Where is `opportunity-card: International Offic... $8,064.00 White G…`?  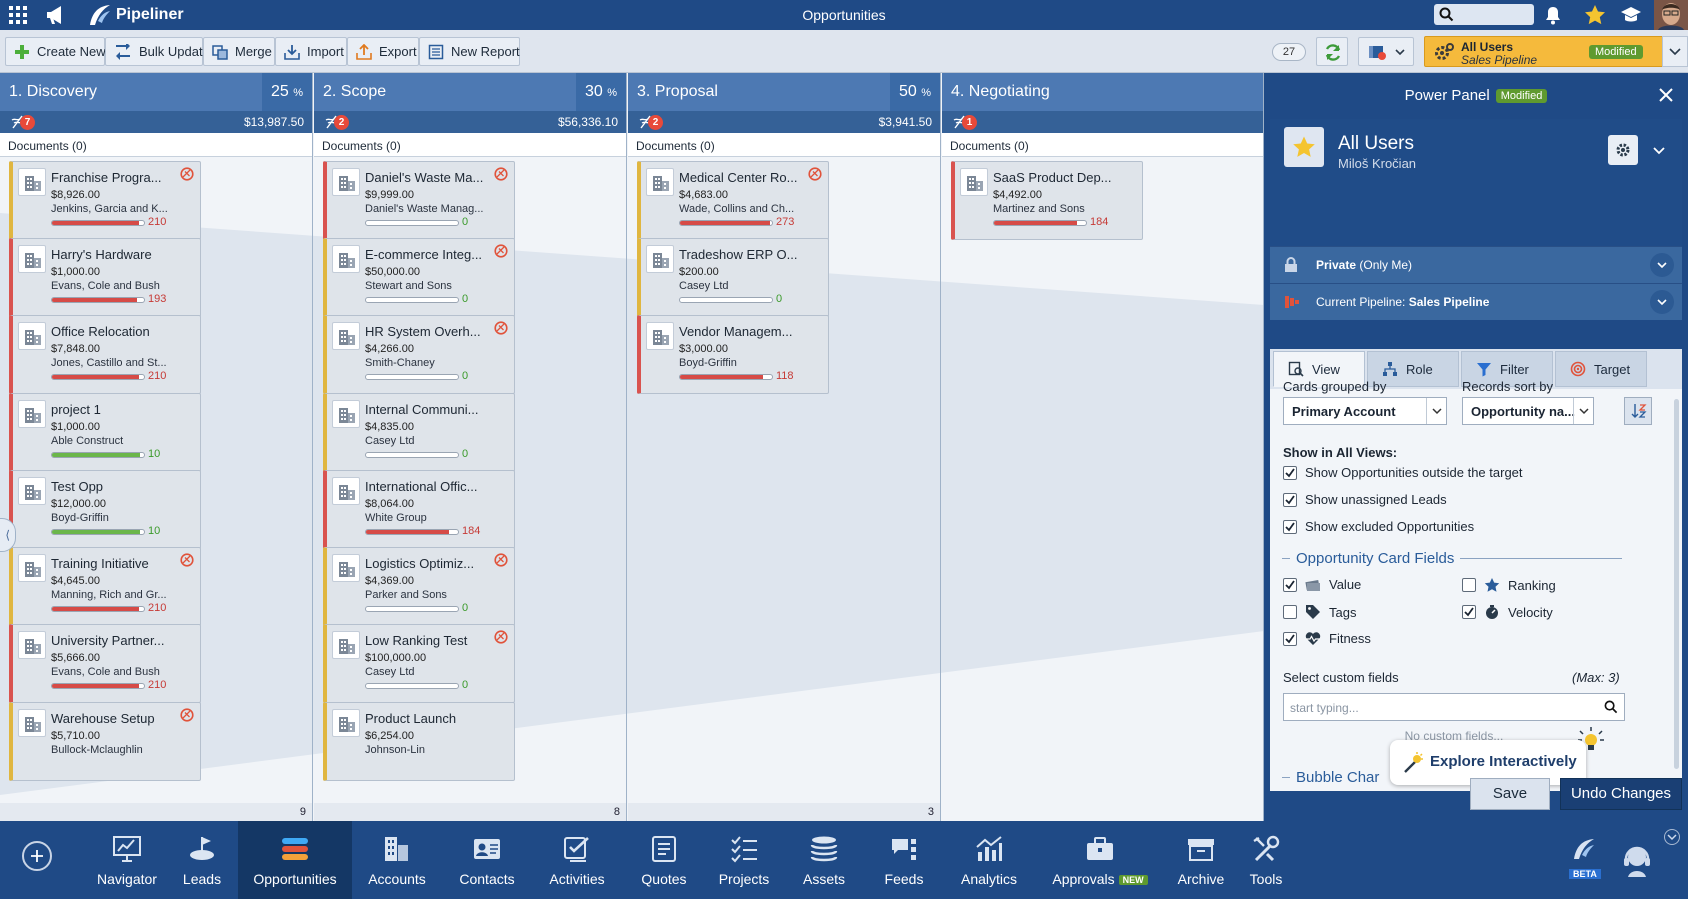 opportunity-card: International Offic... $8,064.00 White G… is located at coordinates (419, 509).